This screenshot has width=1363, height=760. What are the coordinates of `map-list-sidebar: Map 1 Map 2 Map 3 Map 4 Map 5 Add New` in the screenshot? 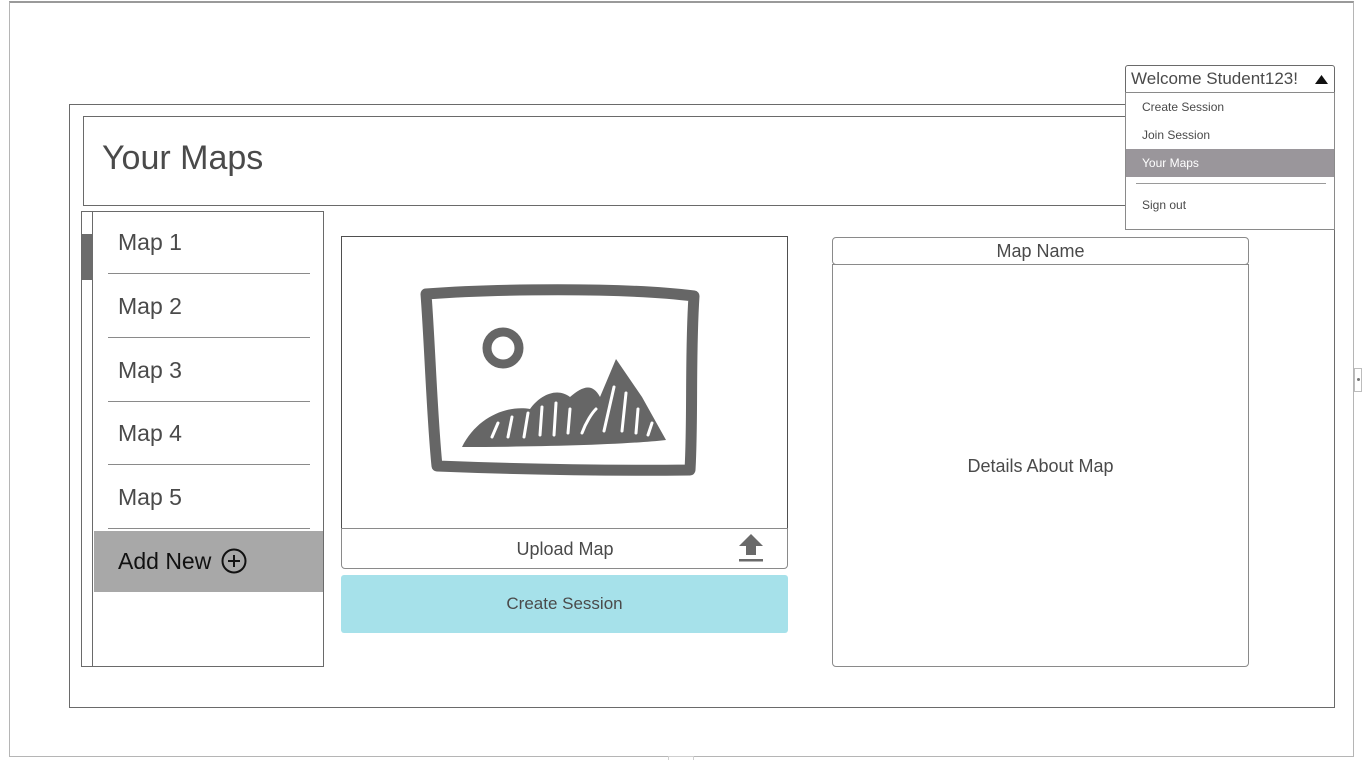 It's located at (202, 439).